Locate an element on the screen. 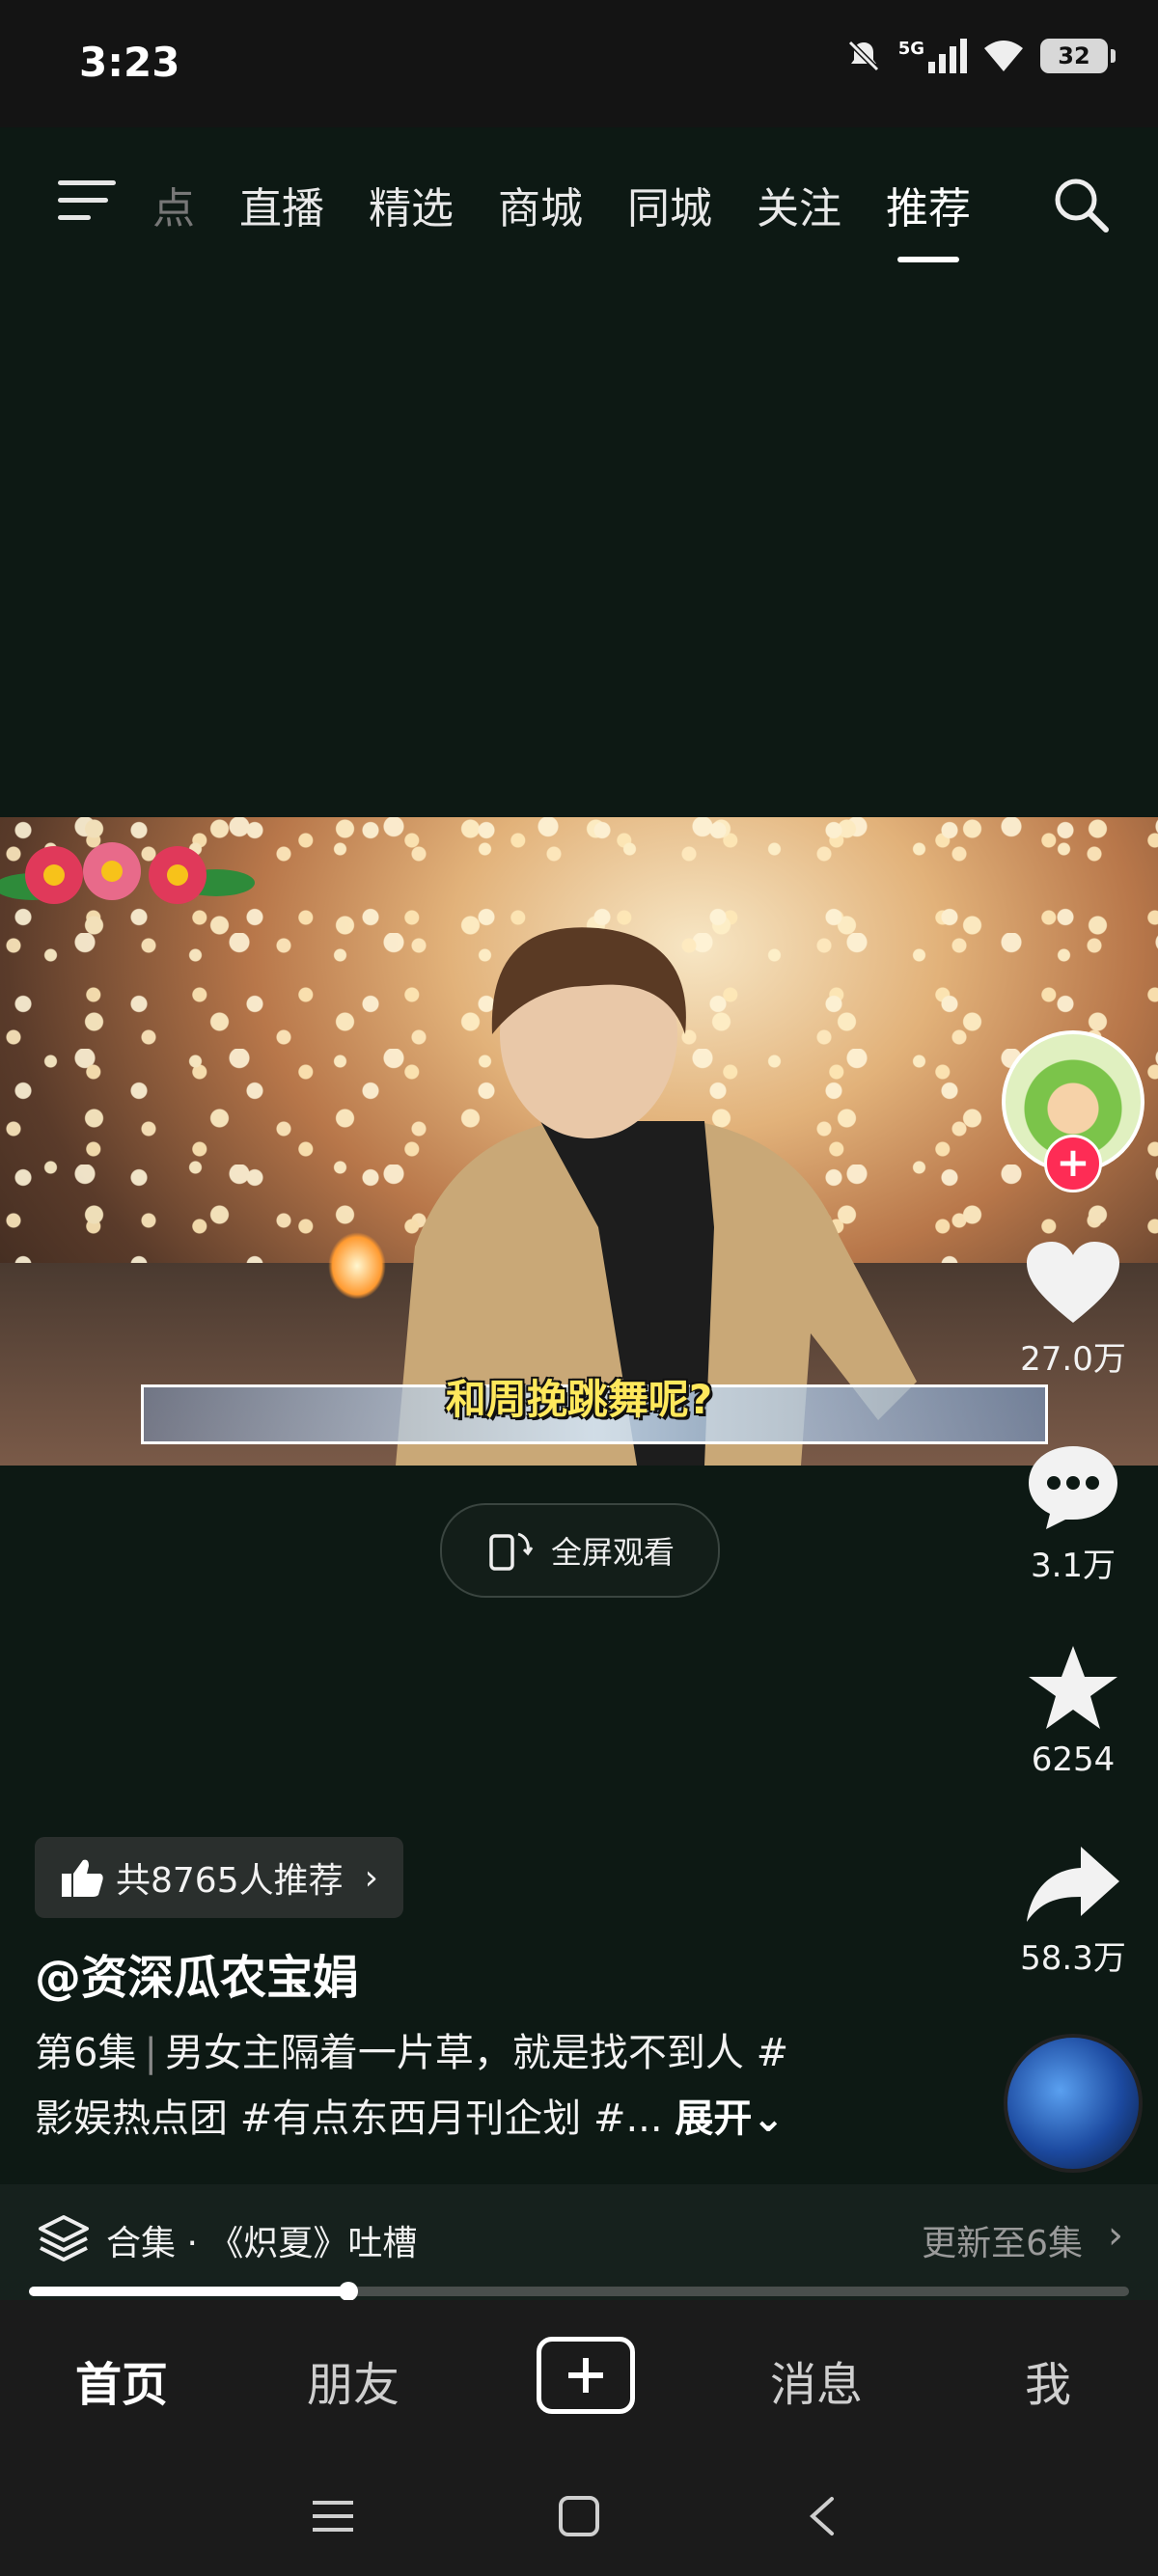  episode-label: 第6集 is located at coordinates (86, 2053).